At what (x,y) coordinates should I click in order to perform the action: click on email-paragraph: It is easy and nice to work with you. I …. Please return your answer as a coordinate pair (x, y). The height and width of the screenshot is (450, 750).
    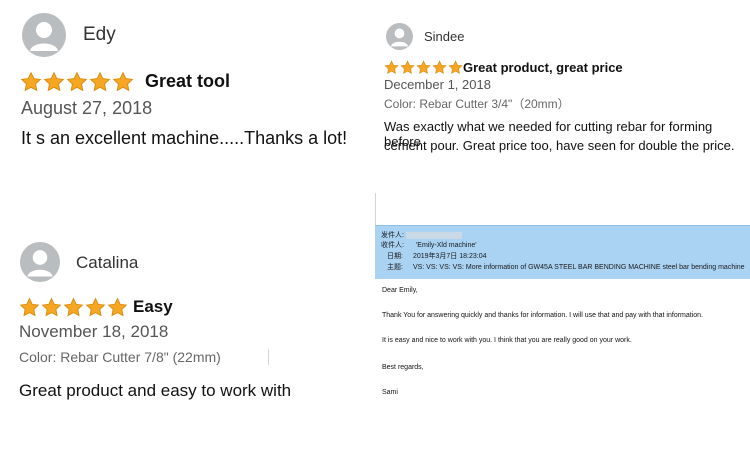
    Looking at the image, I should click on (507, 340).